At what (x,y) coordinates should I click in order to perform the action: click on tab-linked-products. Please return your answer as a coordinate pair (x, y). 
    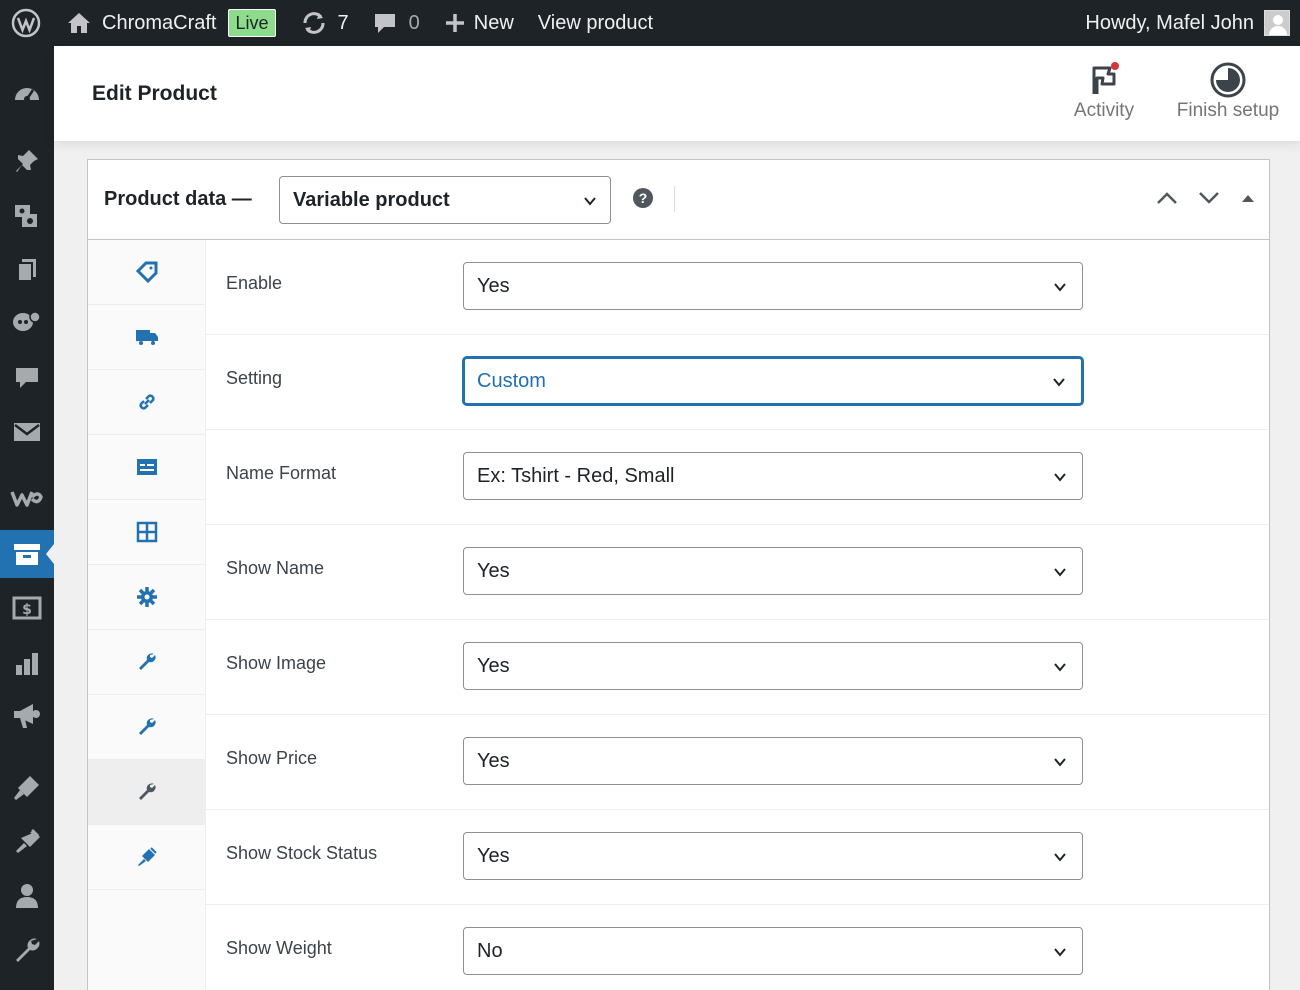
    Looking at the image, I should click on (147, 402).